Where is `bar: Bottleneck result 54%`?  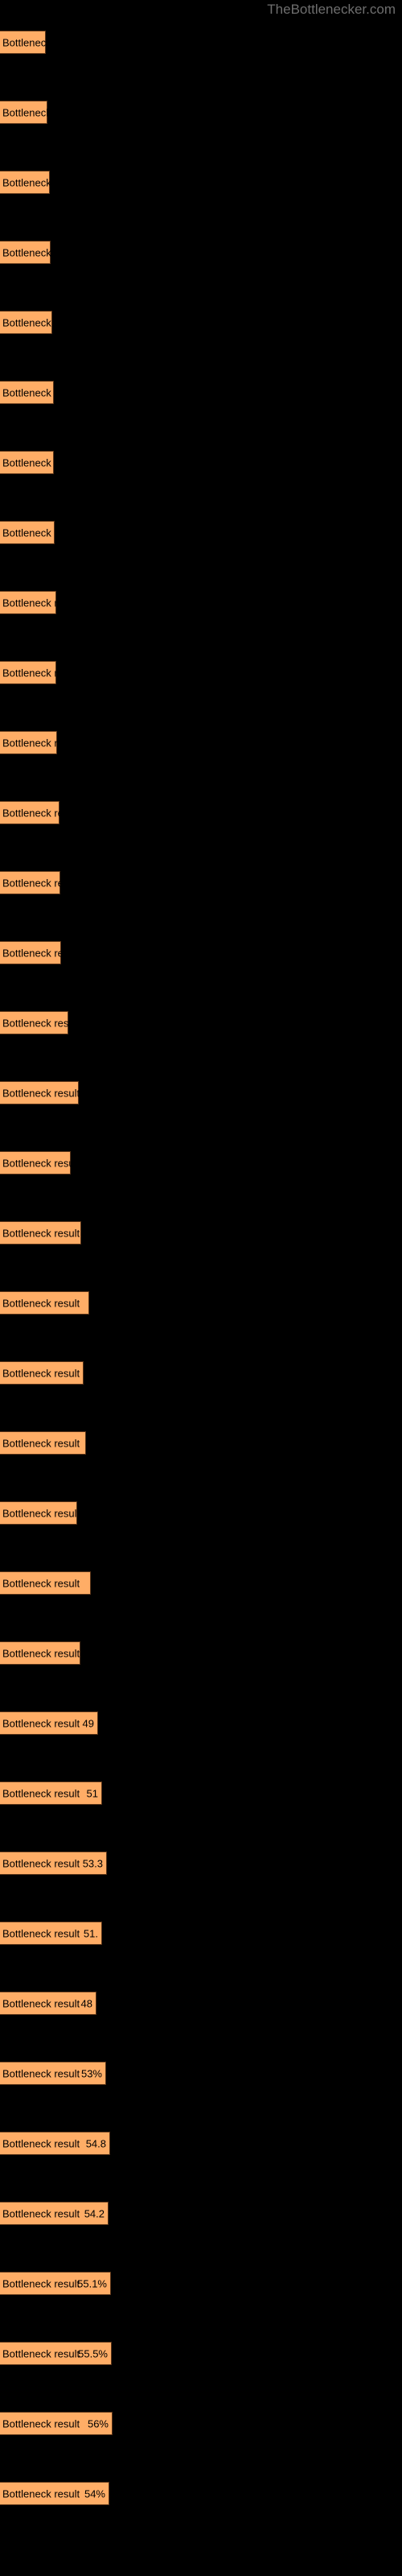
bar: Bottleneck result 54% is located at coordinates (54, 2493).